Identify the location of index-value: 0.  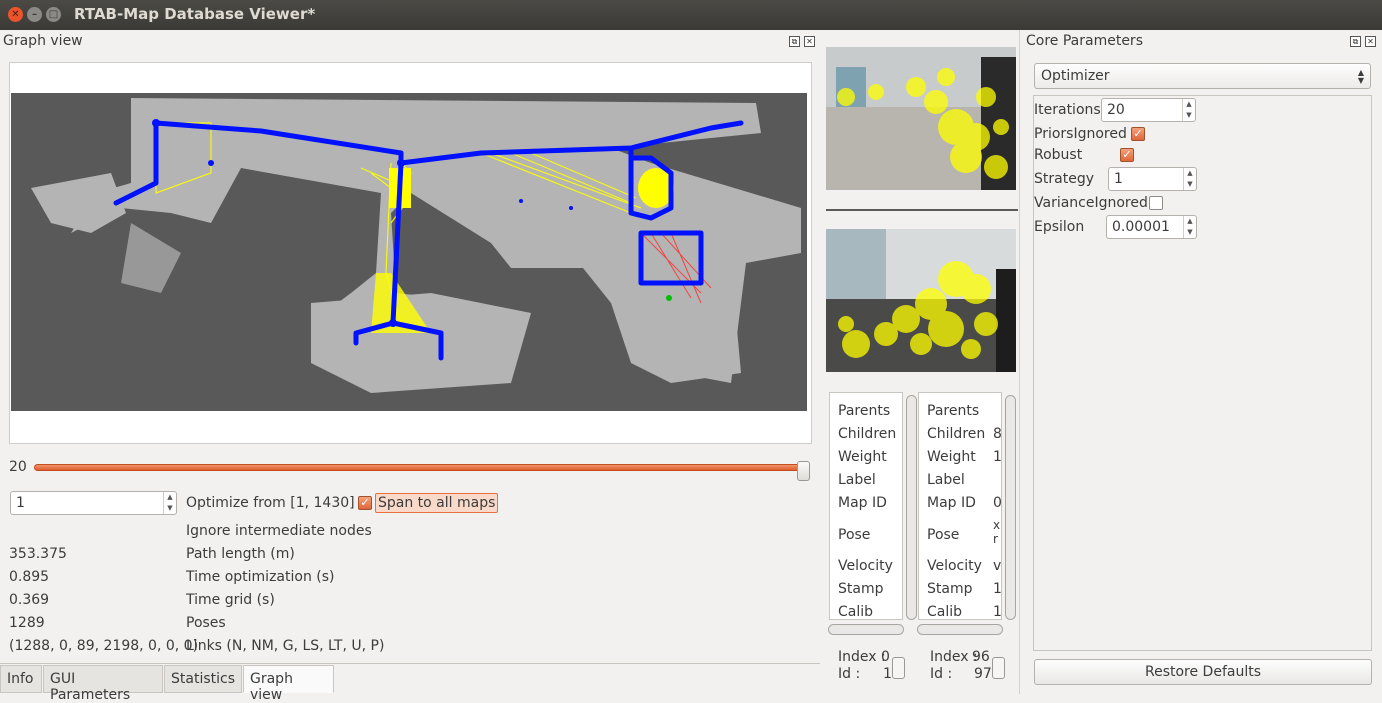
(885, 657).